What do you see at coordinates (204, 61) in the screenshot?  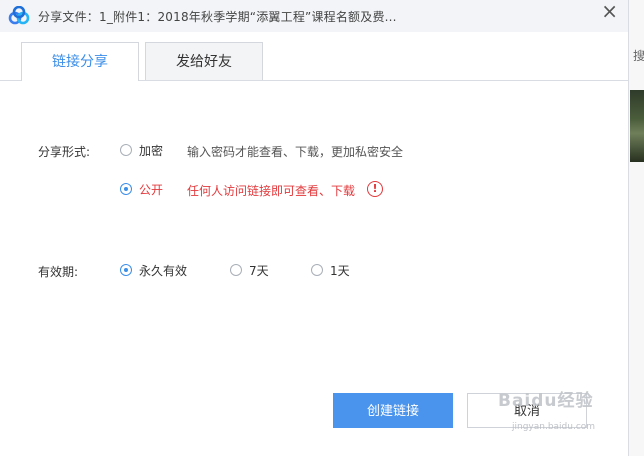 I see `tab-send-to-friend: 发给好友` at bounding box center [204, 61].